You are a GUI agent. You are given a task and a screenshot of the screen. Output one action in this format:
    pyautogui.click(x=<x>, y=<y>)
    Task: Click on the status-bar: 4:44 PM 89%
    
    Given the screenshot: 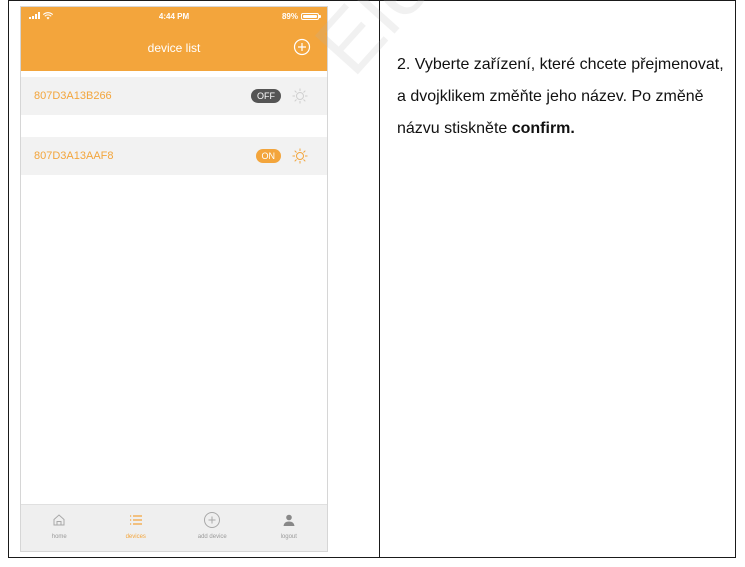 What is the action you would take?
    pyautogui.click(x=174, y=17)
    